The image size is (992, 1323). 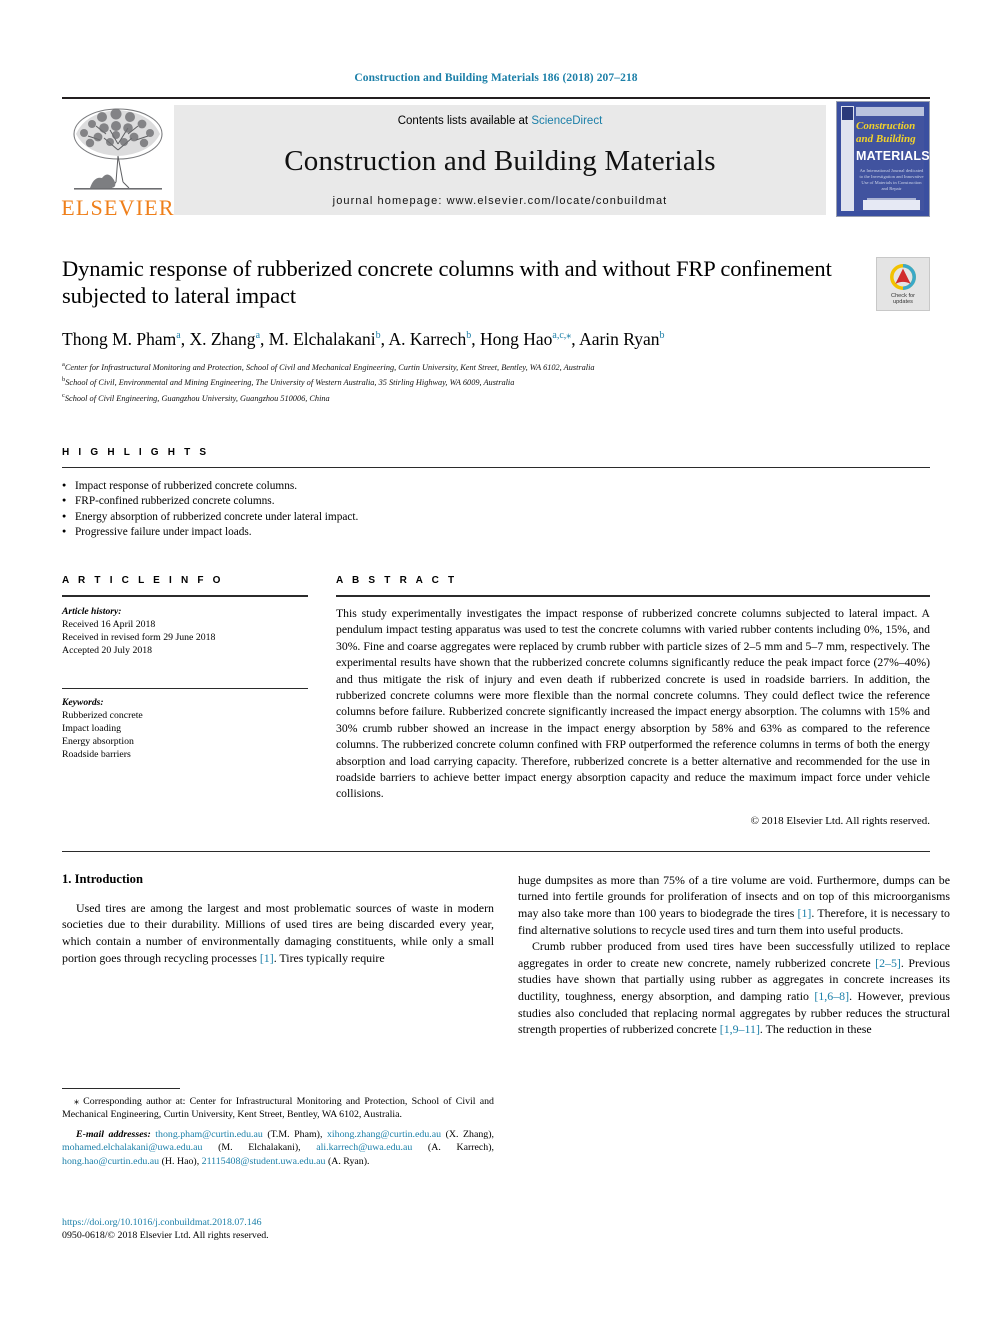 What do you see at coordinates (847, 113) in the screenshot?
I see `cover-publisher-logo-icon` at bounding box center [847, 113].